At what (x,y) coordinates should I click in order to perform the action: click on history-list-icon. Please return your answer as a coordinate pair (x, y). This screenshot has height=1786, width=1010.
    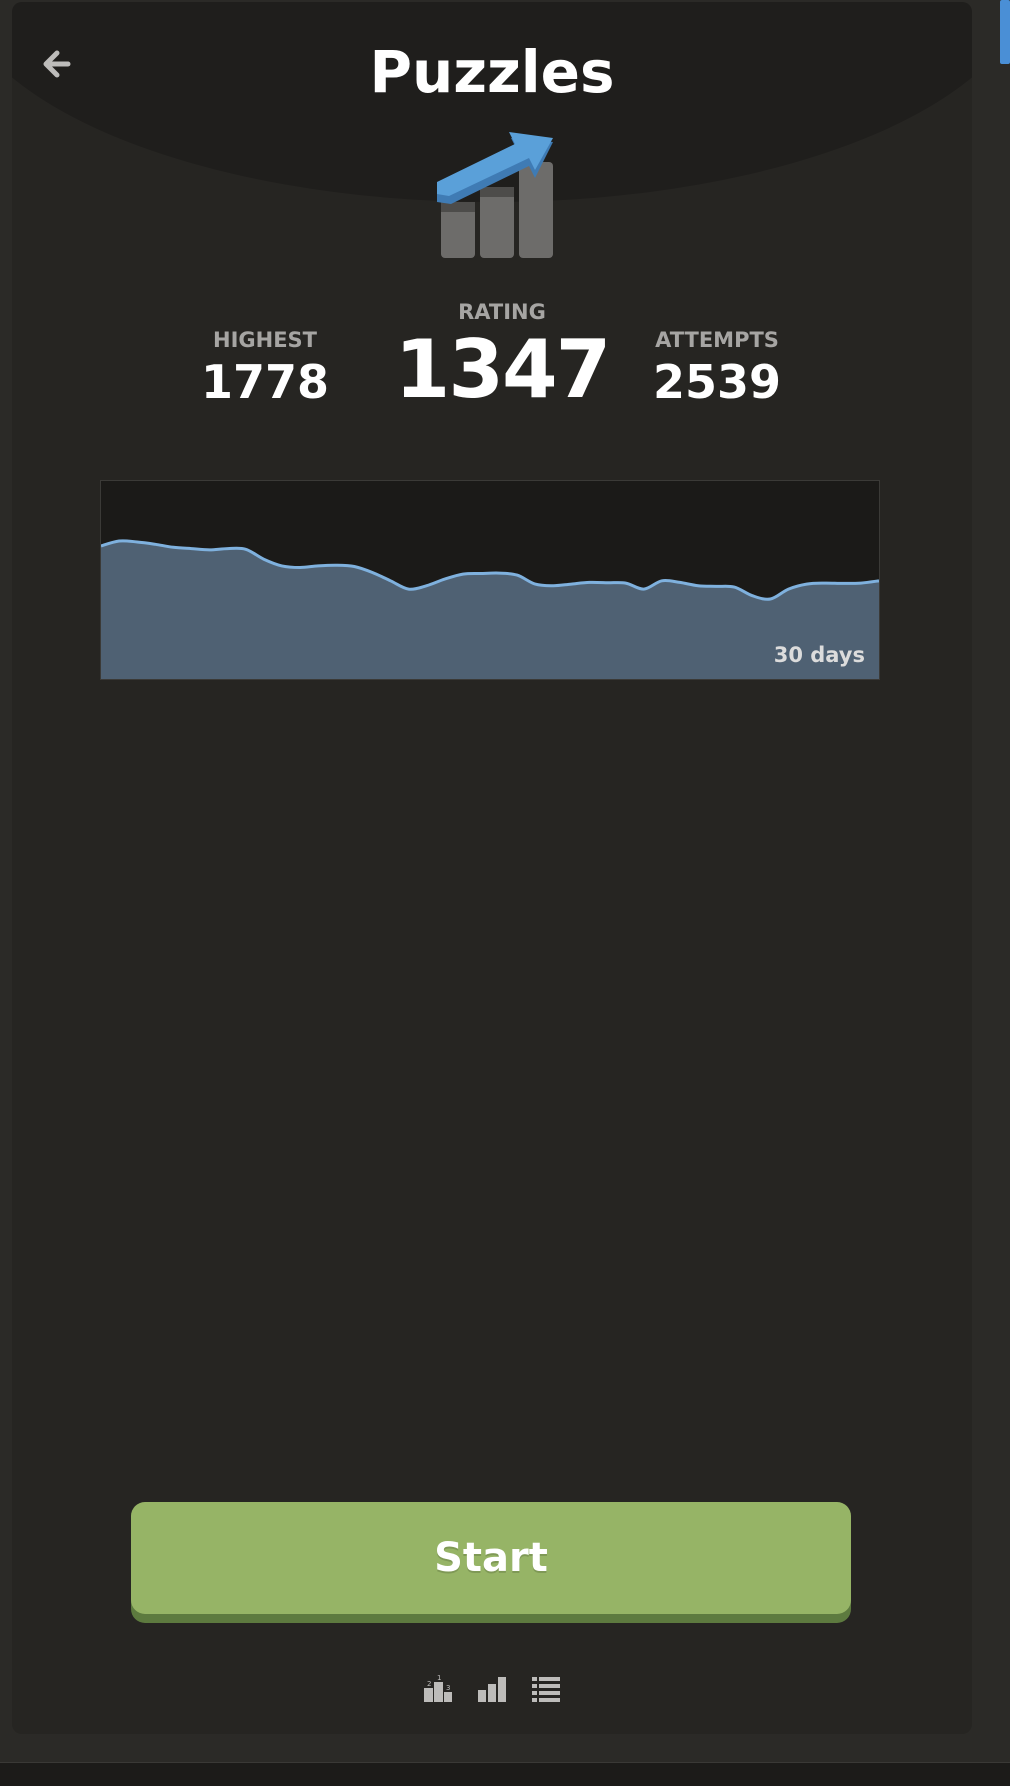
    Looking at the image, I should click on (546, 1689).